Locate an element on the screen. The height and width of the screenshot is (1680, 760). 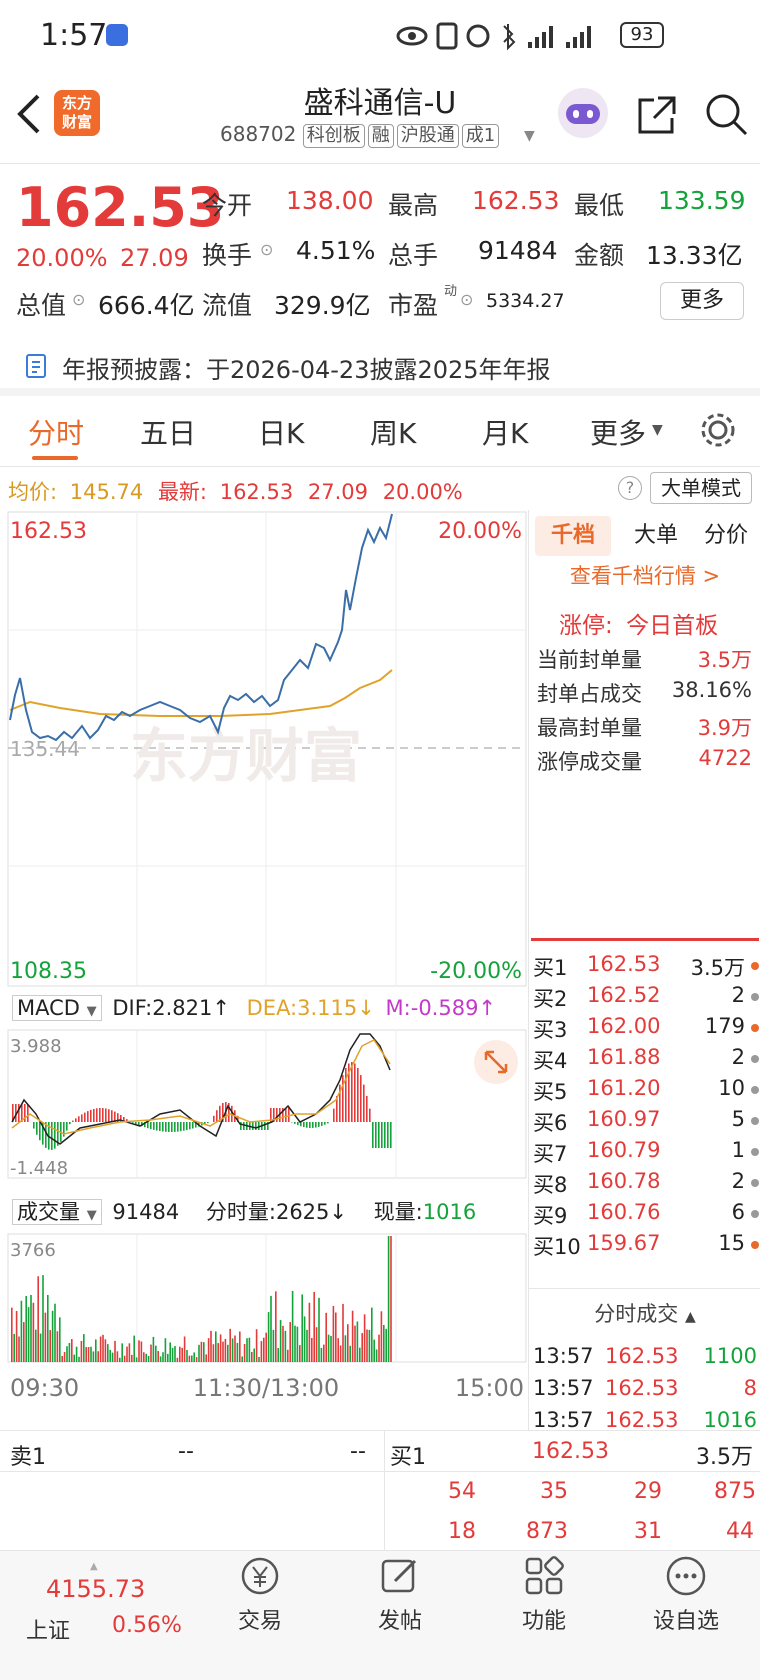
share-icon is located at coordinates (657, 115).